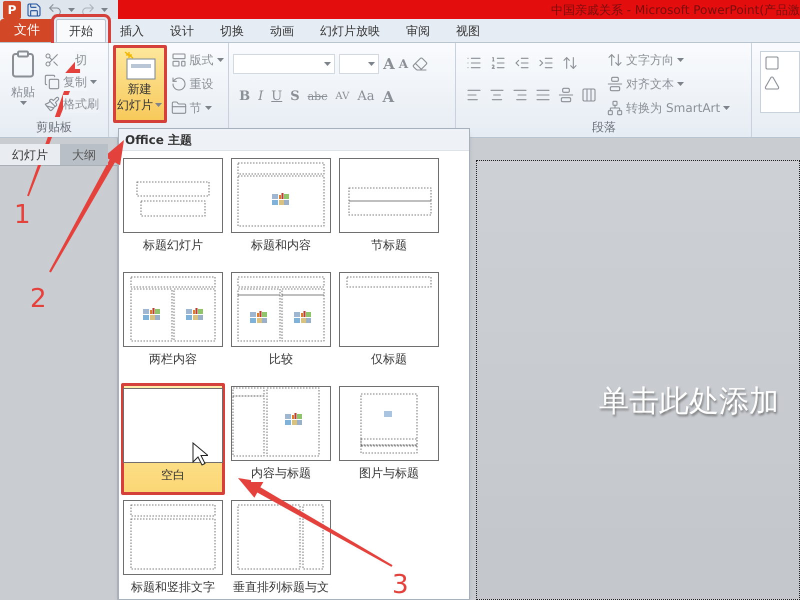 The width and height of the screenshot is (800, 600). What do you see at coordinates (388, 97) in the screenshot?
I see `font-color-button: A` at bounding box center [388, 97].